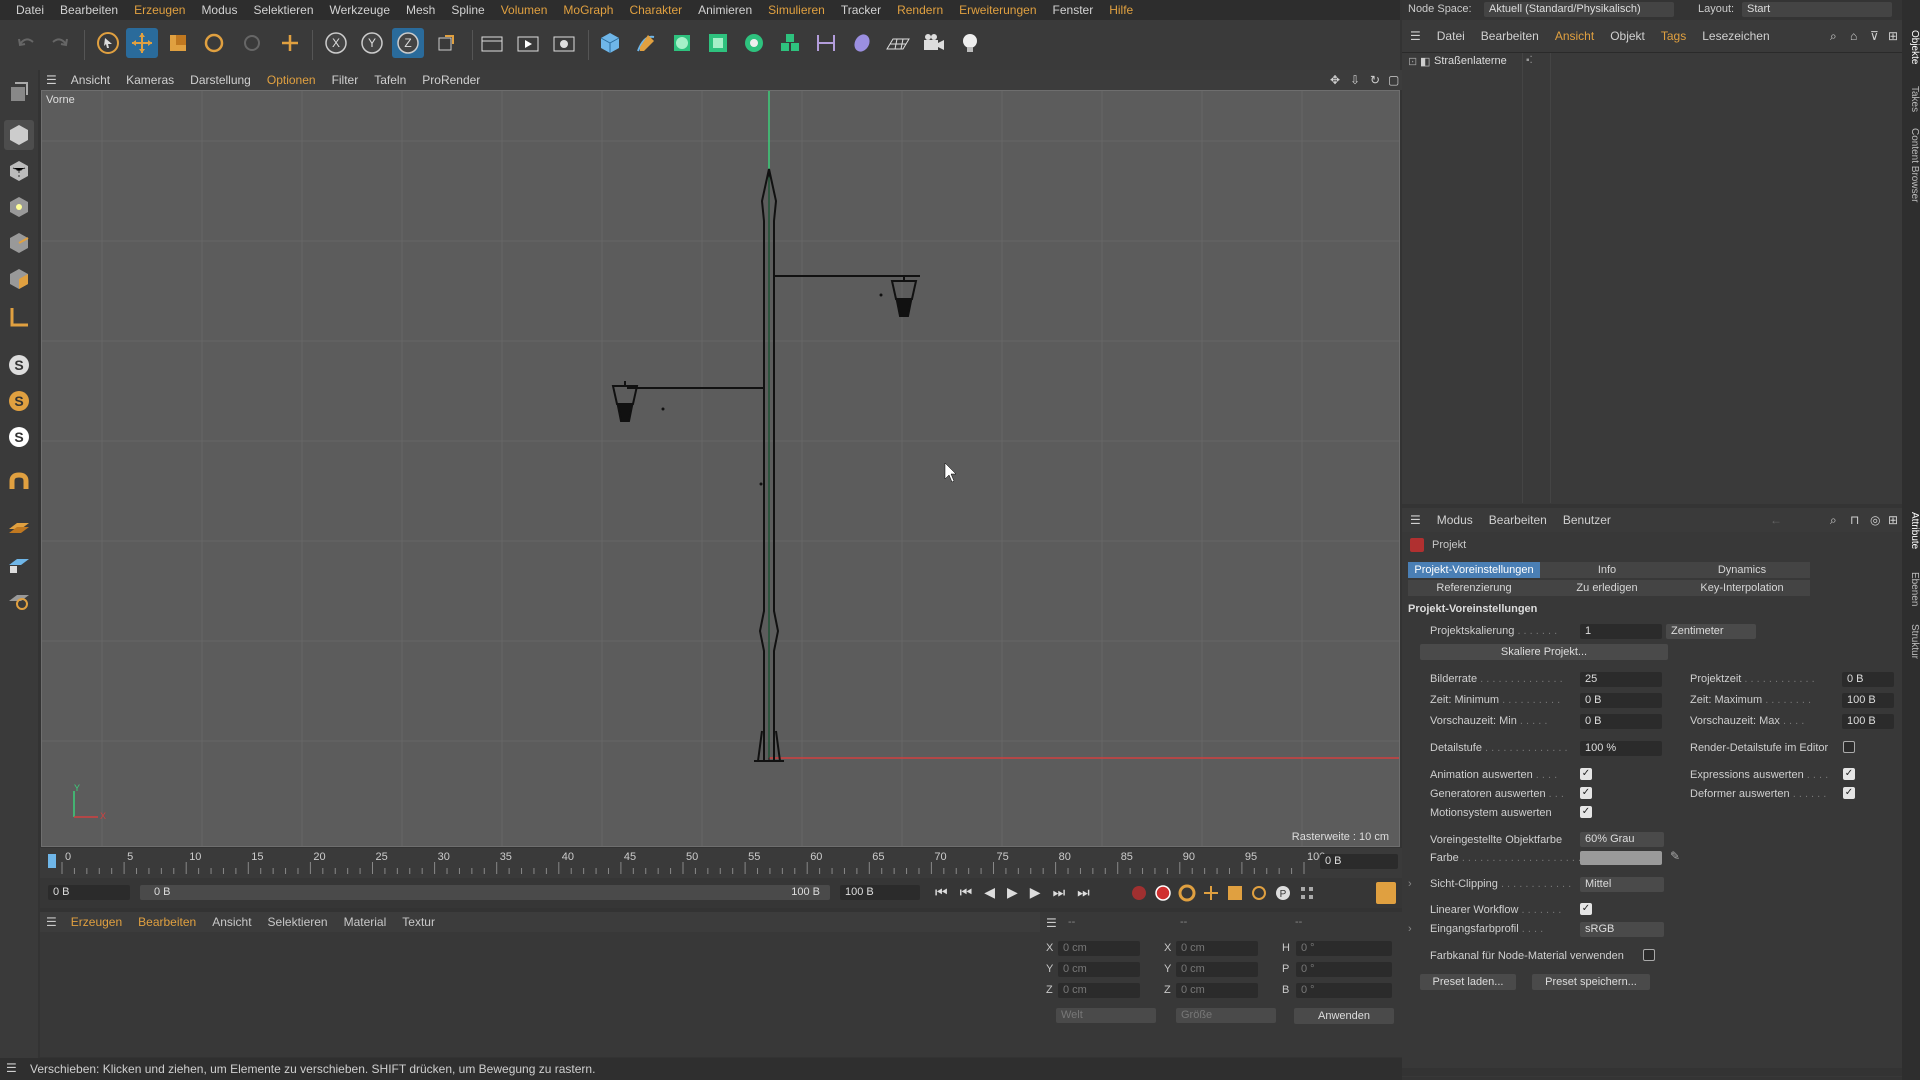 The height and width of the screenshot is (1080, 1920). Describe the element at coordinates (150, 80) in the screenshot. I see `viewport-menu-kameras: Kameras` at that location.